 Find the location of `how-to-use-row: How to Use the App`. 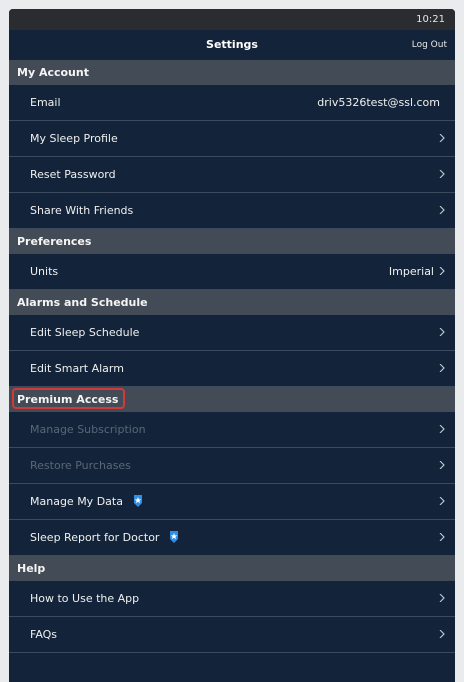

how-to-use-row: How to Use the App is located at coordinates (232, 599).